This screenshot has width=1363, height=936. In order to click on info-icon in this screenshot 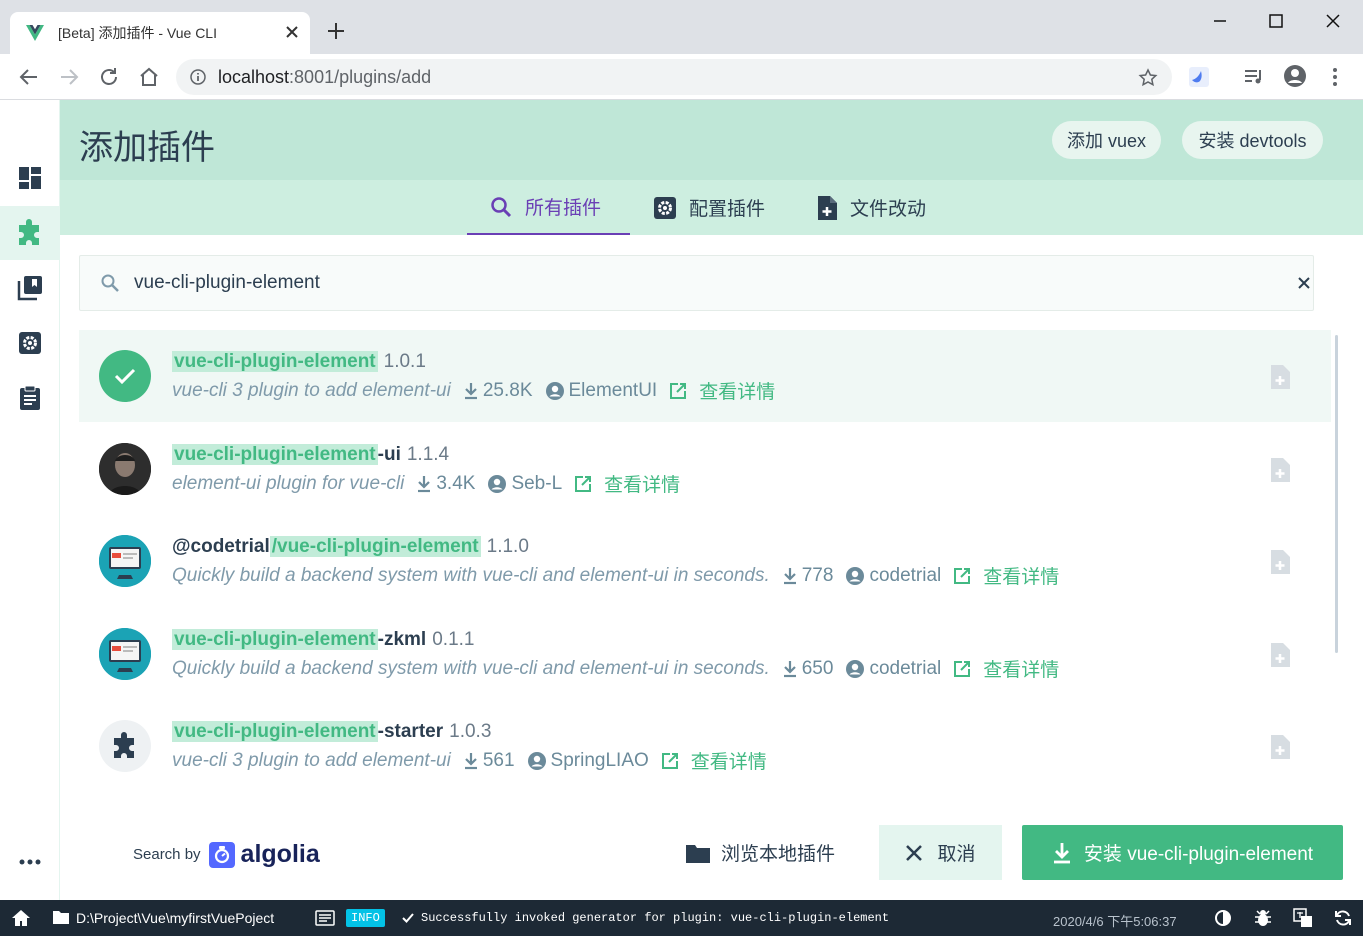, I will do `click(198, 77)`.